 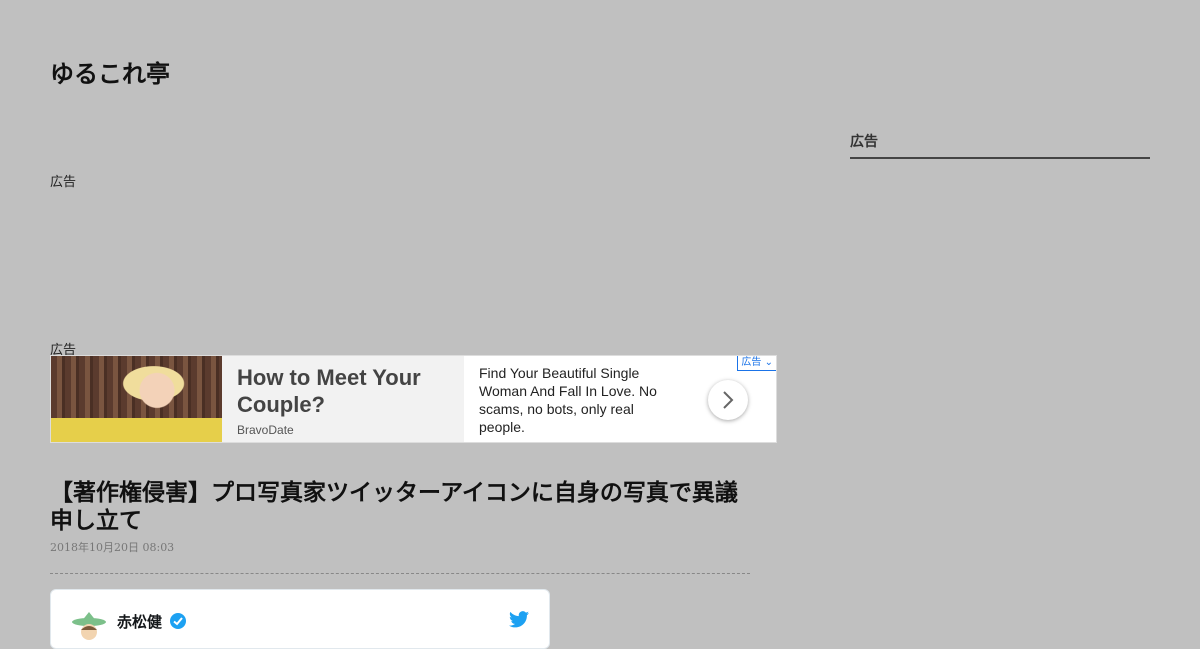 What do you see at coordinates (89, 626) in the screenshot?
I see `avatar` at bounding box center [89, 626].